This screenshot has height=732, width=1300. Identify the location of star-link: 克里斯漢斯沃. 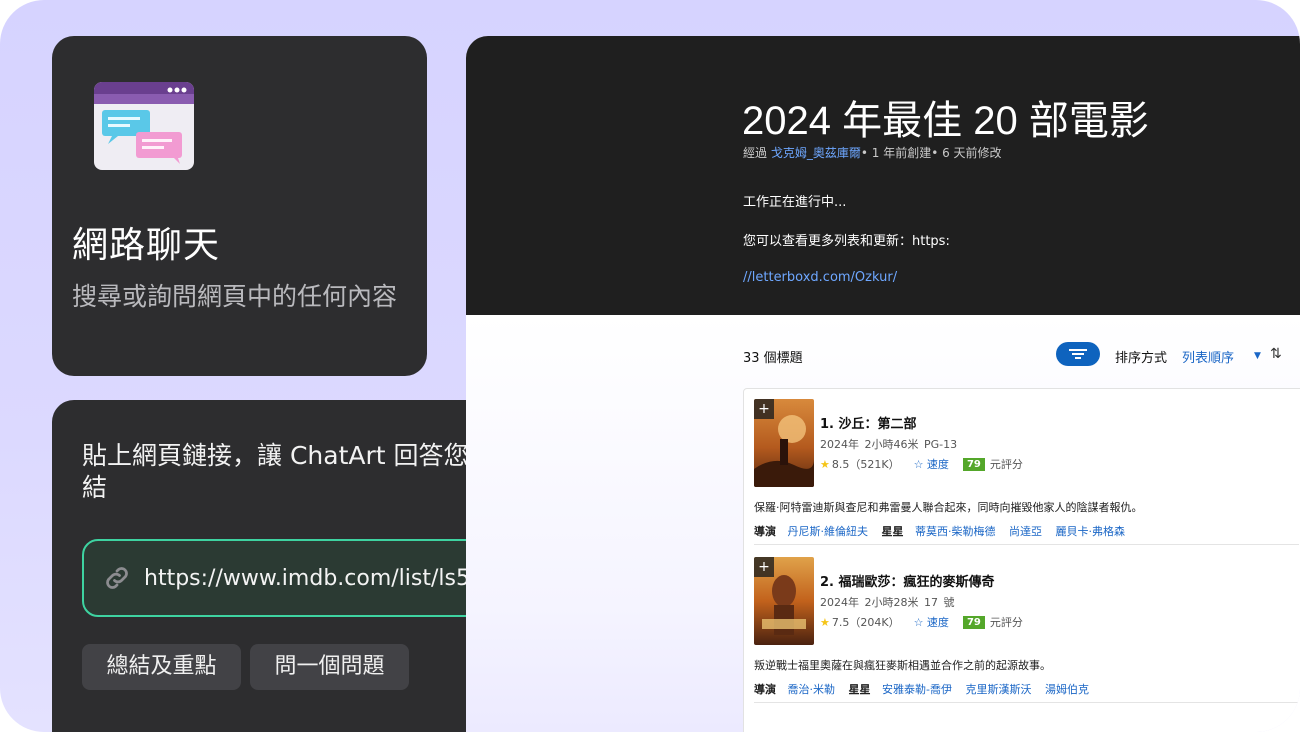
(998, 689).